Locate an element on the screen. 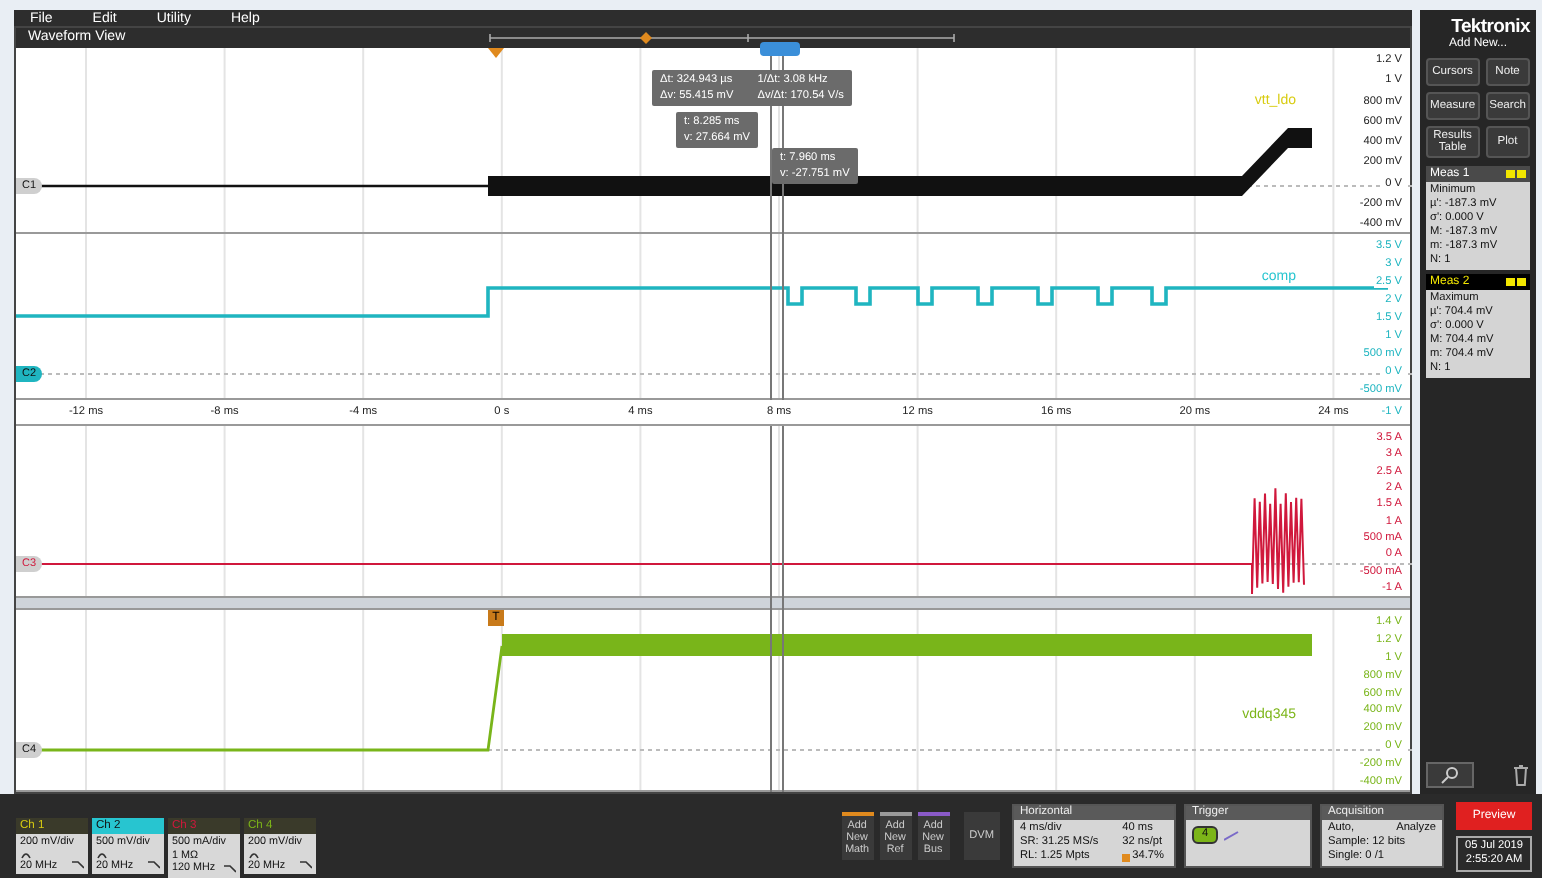 The height and width of the screenshot is (878, 1542). brand-logo: Tektronix is located at coordinates (1490, 27).